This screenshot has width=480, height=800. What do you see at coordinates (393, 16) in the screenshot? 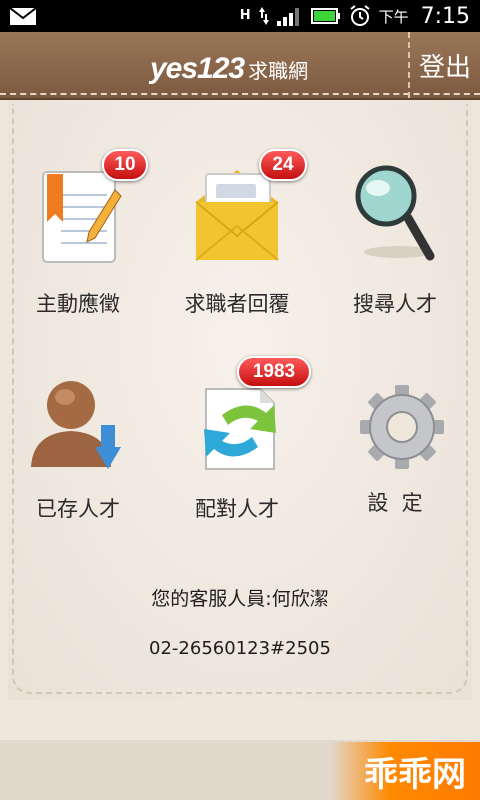
I see `ampm-label: 下午` at bounding box center [393, 16].